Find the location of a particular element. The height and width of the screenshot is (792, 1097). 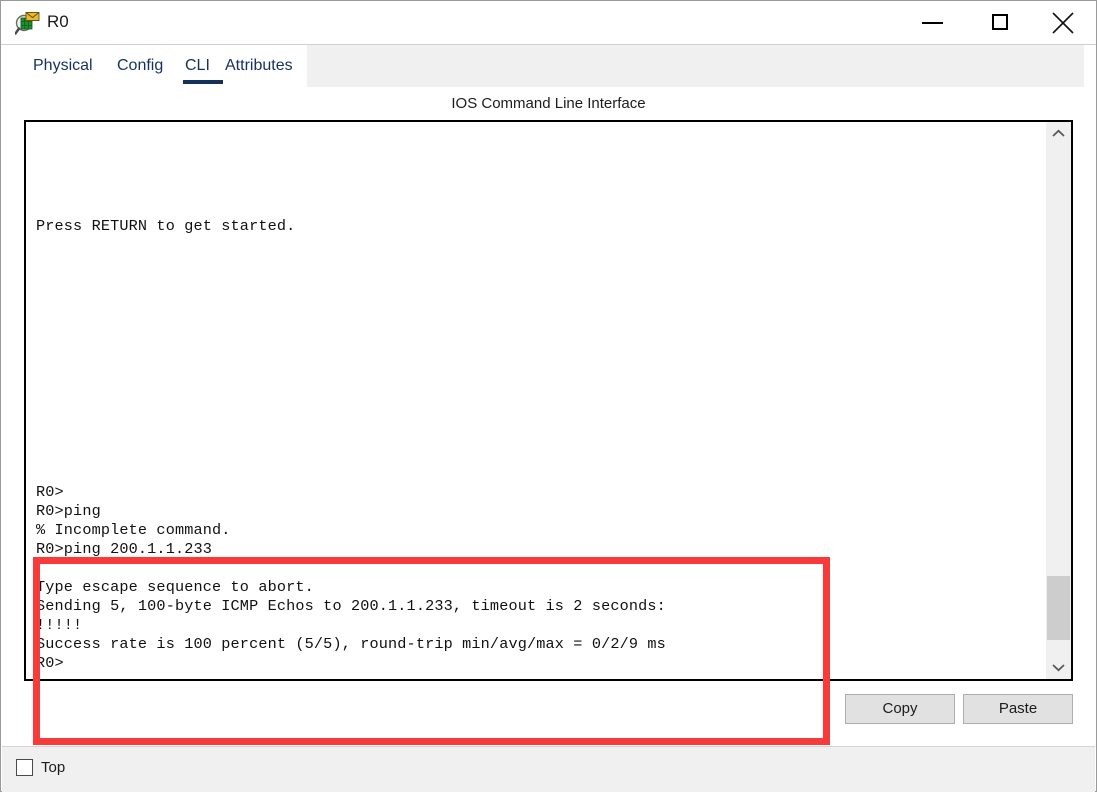

paste-button: Paste is located at coordinates (1018, 709).